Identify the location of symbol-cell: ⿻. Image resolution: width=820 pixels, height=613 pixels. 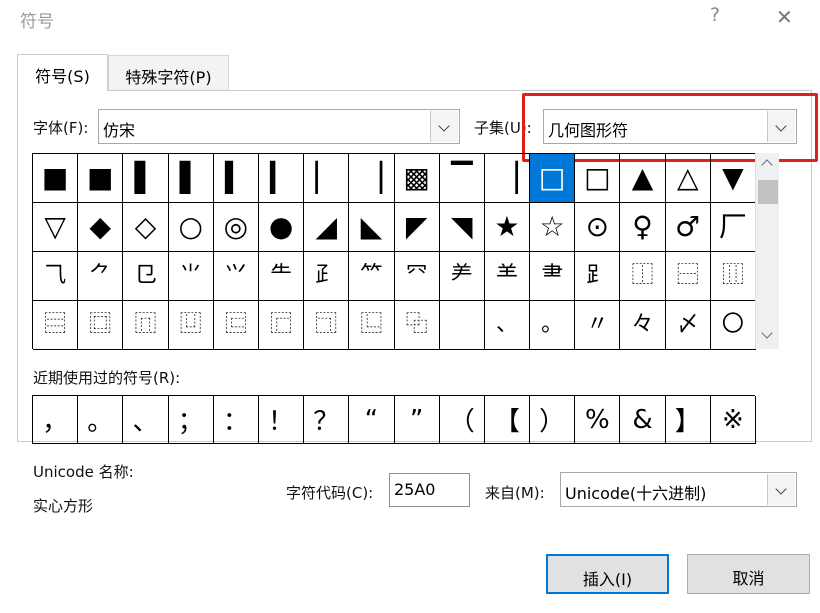
(417, 325).